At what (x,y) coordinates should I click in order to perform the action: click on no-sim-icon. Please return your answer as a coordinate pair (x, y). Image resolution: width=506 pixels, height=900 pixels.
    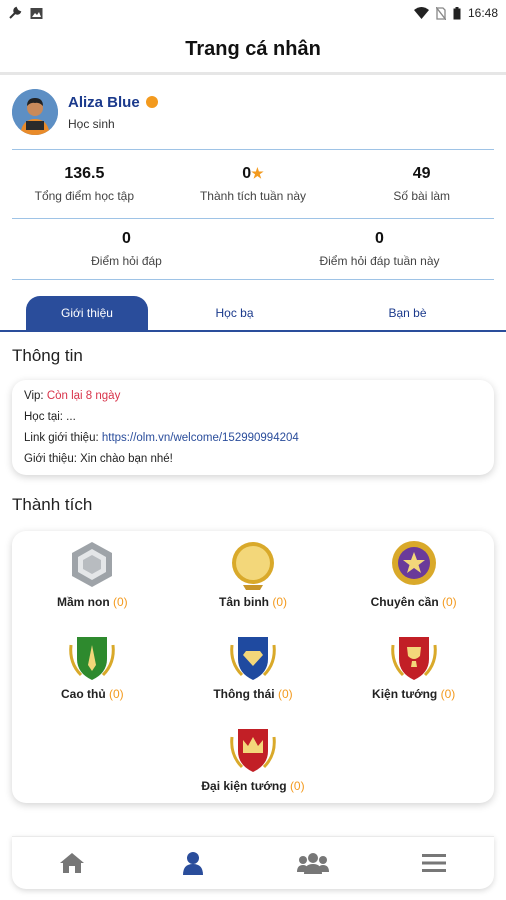
    Looking at the image, I should click on (440, 13).